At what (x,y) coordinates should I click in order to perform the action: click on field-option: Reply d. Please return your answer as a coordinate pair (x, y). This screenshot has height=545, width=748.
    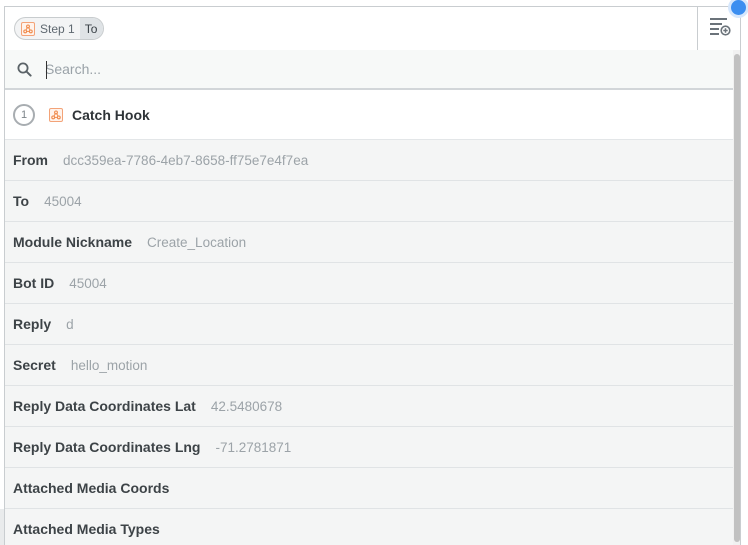
    Looking at the image, I should click on (372, 324).